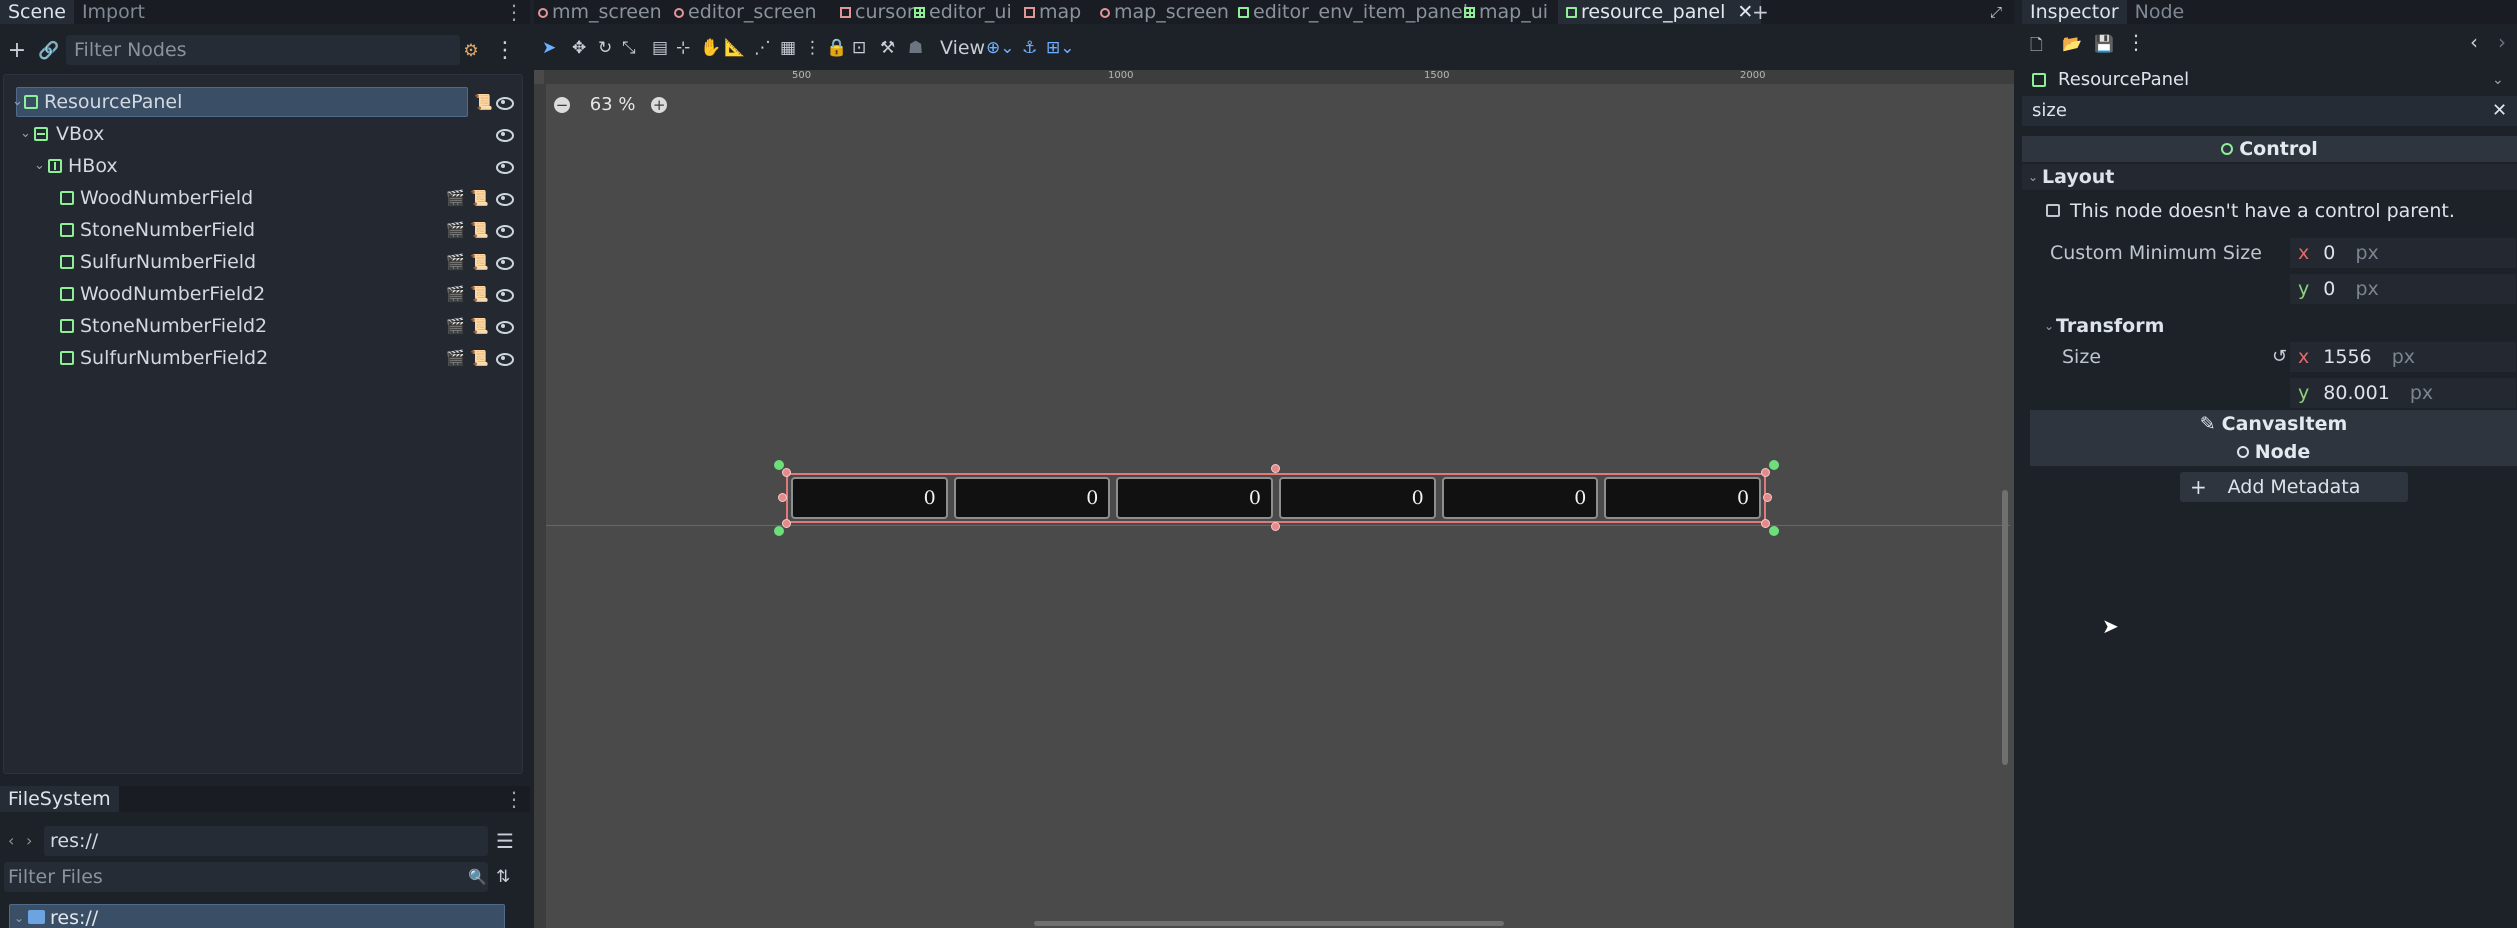  I want to click on tree-node-resourcepanel: ⌄ ResourcePanel 📜, so click(262, 102).